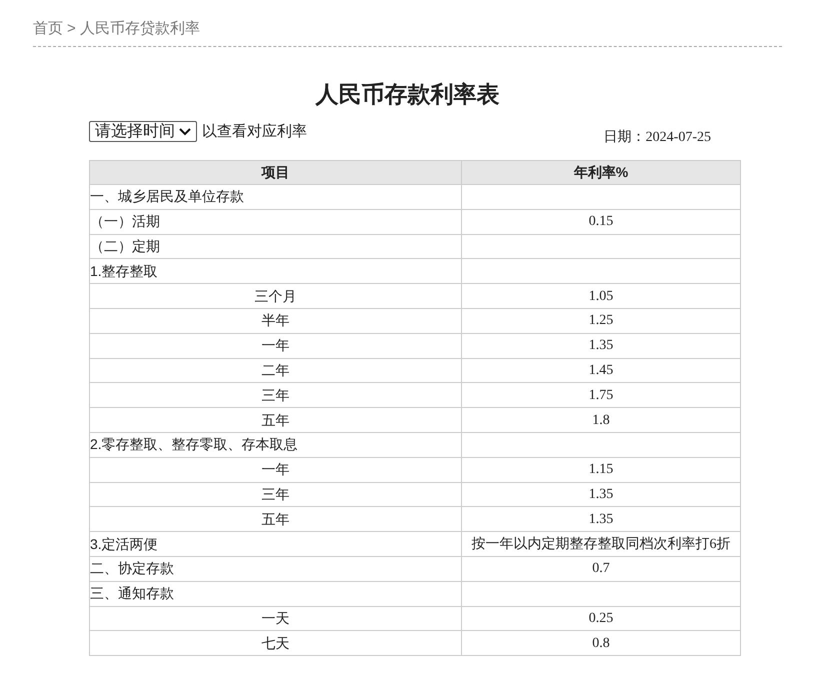  Describe the element at coordinates (601, 296) in the screenshot. I see `rate-cell: 1.05` at that location.